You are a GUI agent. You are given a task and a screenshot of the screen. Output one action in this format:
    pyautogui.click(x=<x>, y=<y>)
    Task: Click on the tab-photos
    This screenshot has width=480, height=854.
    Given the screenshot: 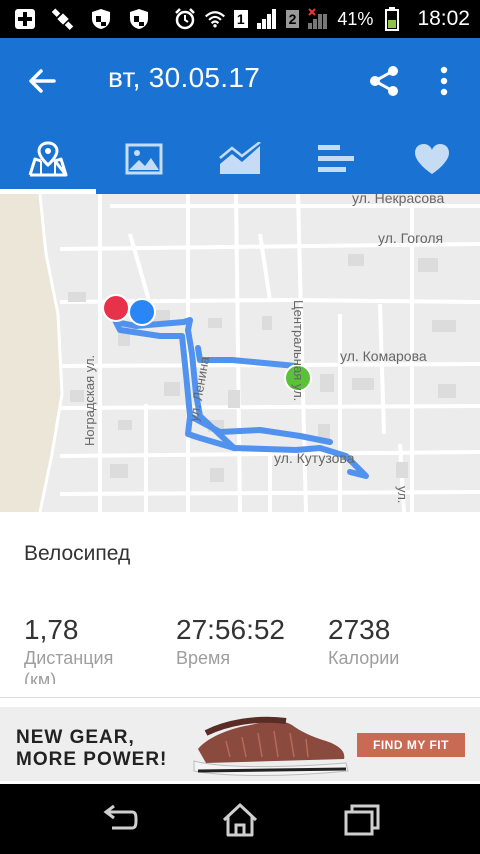 What is the action you would take?
    pyautogui.click(x=144, y=159)
    